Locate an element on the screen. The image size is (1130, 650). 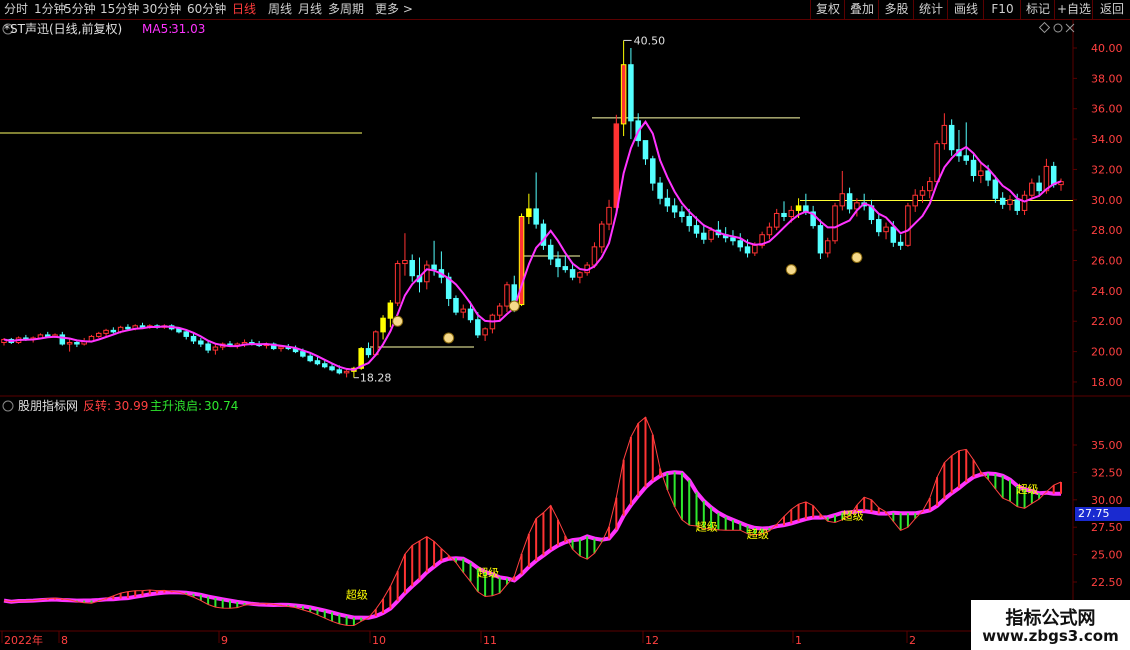
main-y-tick-label: 26.00 is located at coordinates (1107, 261).